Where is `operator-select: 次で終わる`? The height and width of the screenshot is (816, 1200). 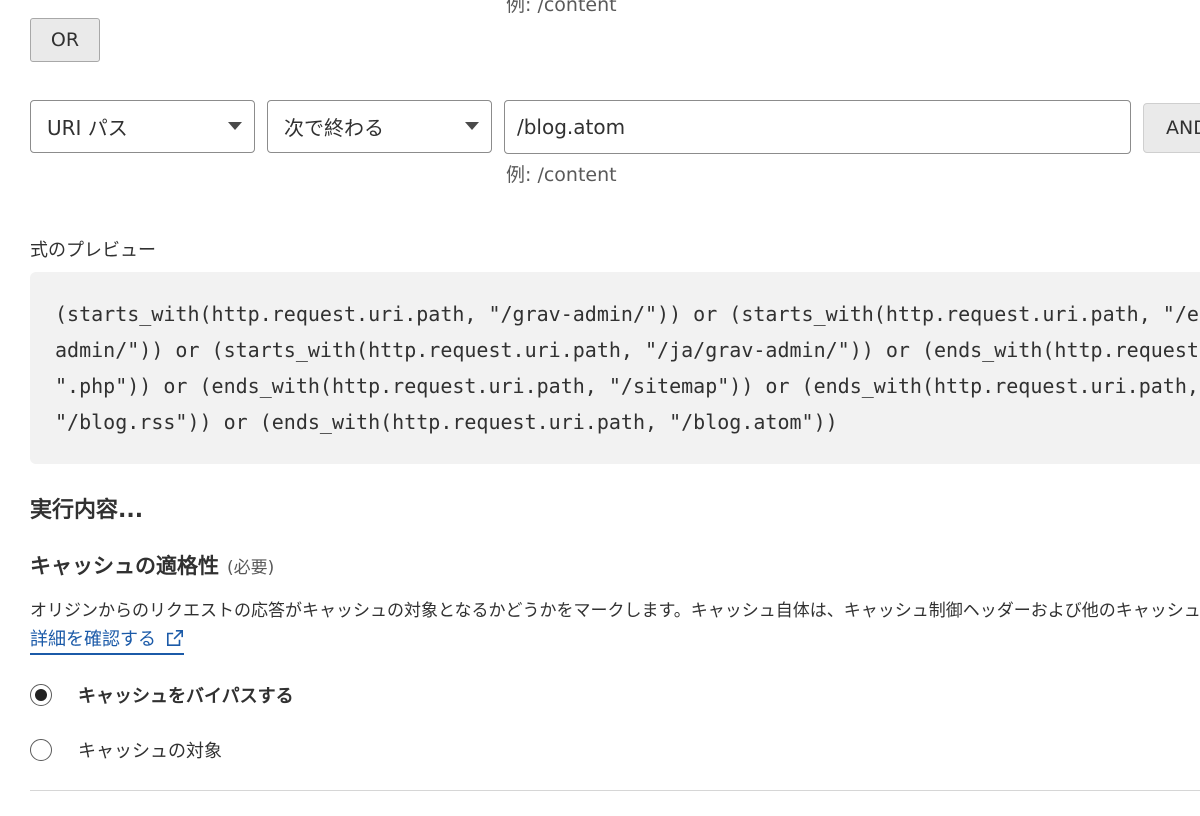
operator-select: 次で終わる is located at coordinates (379, 126).